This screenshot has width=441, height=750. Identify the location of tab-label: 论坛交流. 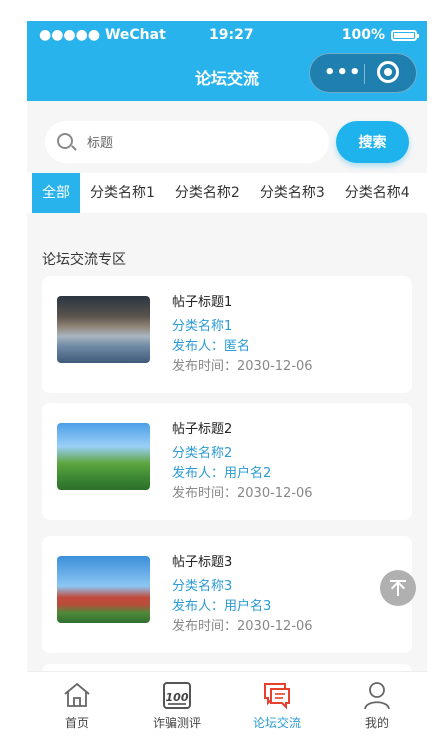
(276, 723).